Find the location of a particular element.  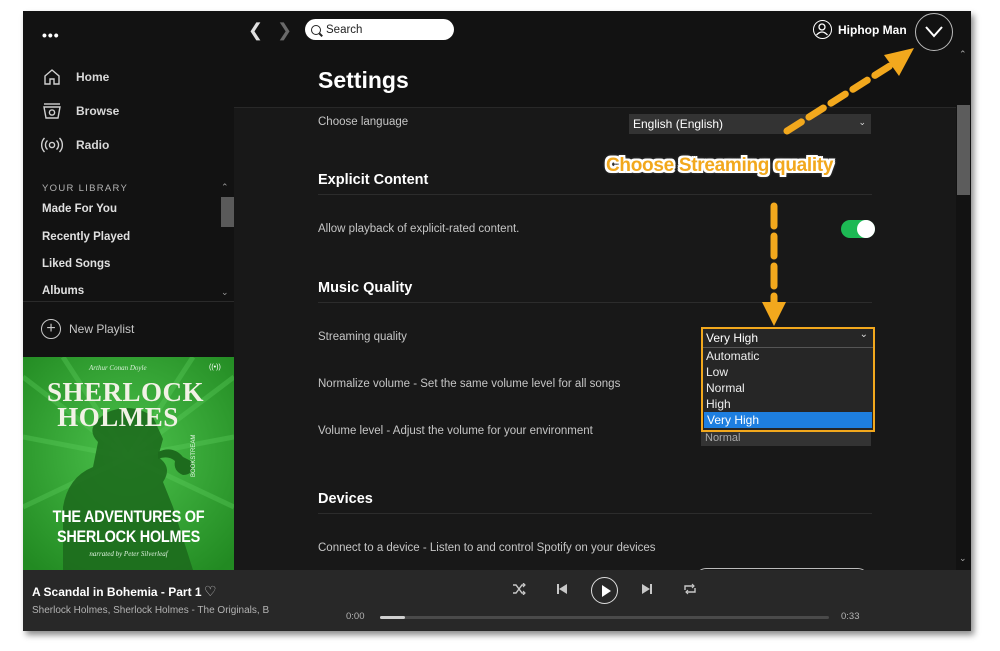

user-menu-dropdown-button is located at coordinates (934, 32).